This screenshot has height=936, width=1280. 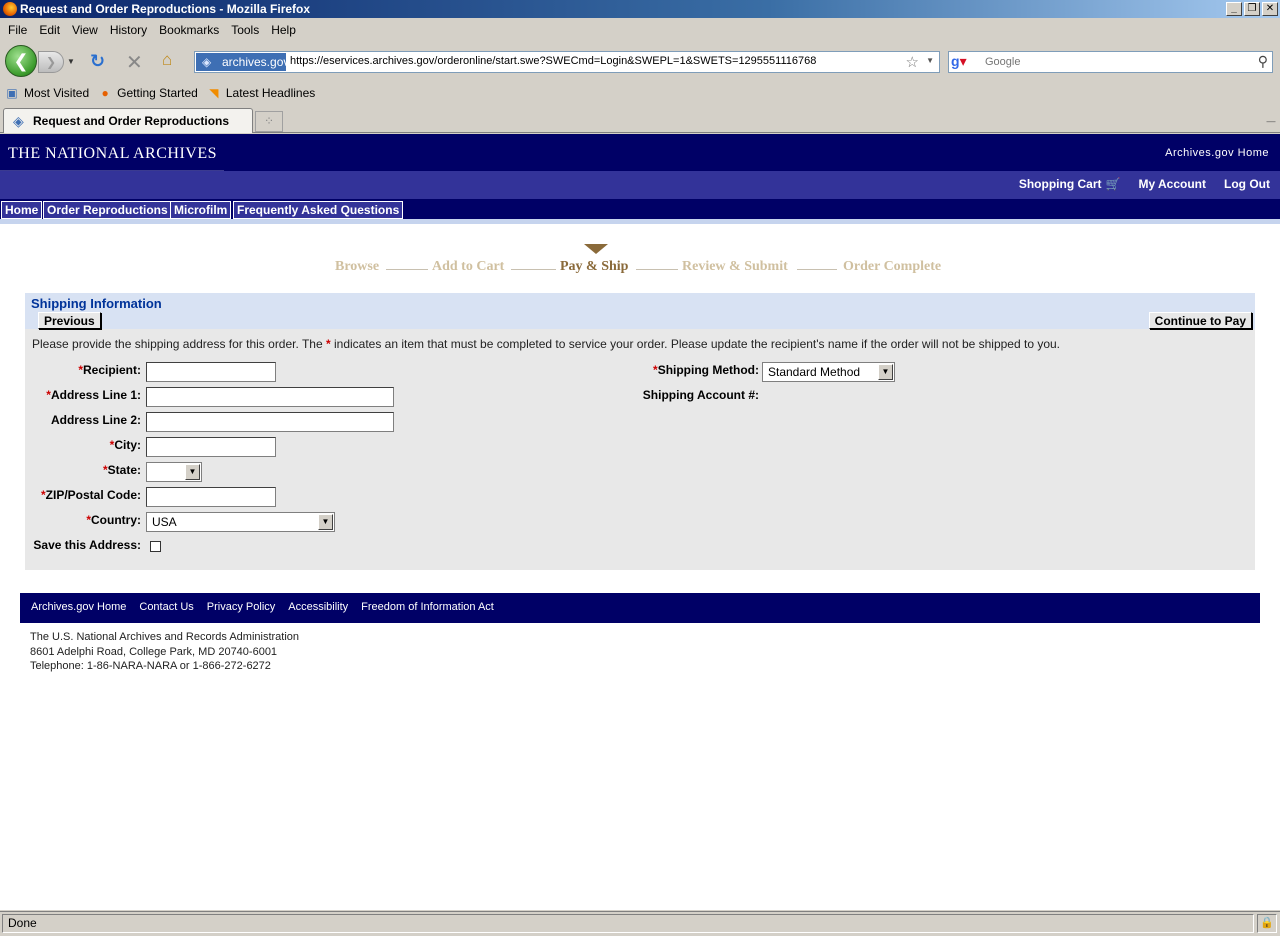 I want to click on menu-file: File, so click(x=17, y=30).